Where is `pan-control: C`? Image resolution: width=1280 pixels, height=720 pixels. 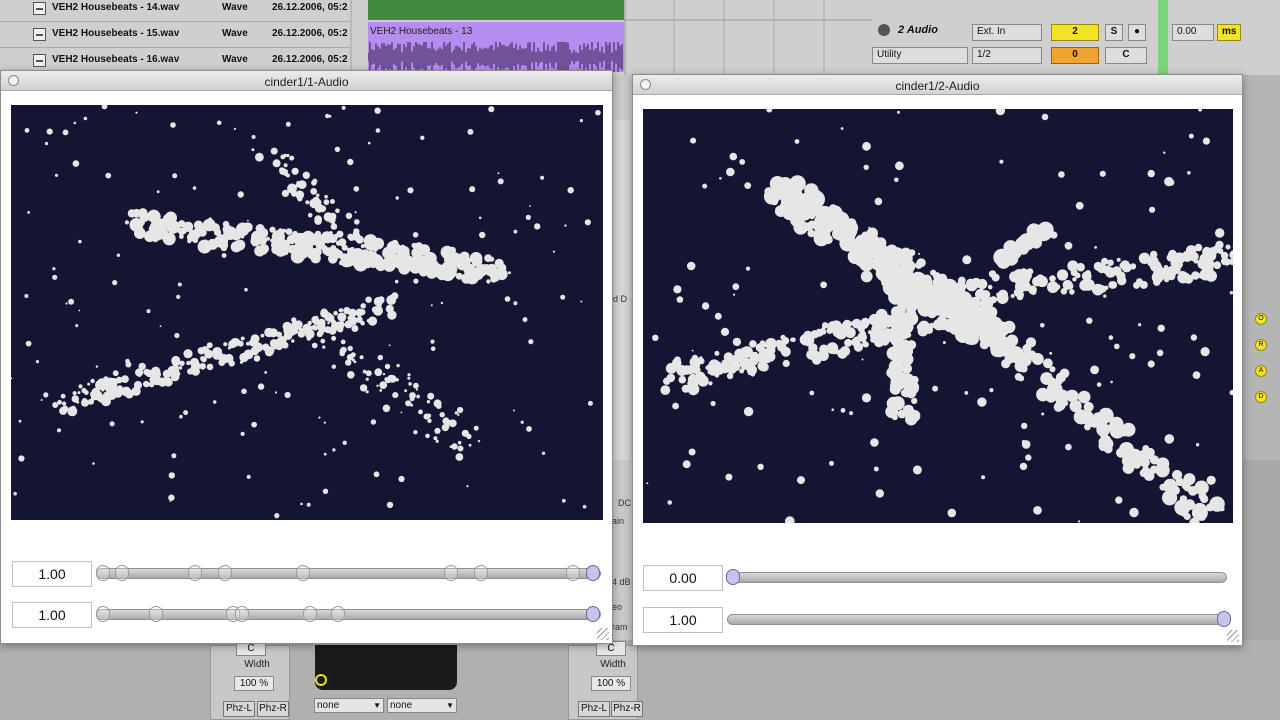 pan-control: C is located at coordinates (1126, 55).